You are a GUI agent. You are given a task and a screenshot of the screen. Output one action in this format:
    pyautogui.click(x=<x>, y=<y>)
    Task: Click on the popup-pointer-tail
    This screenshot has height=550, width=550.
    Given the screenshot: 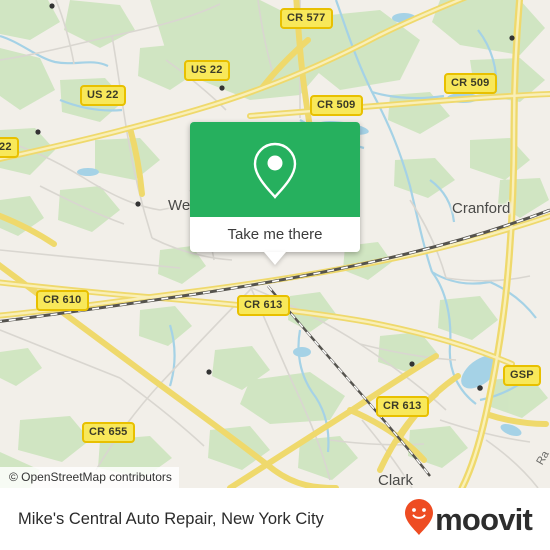 What is the action you would take?
    pyautogui.click(x=275, y=258)
    